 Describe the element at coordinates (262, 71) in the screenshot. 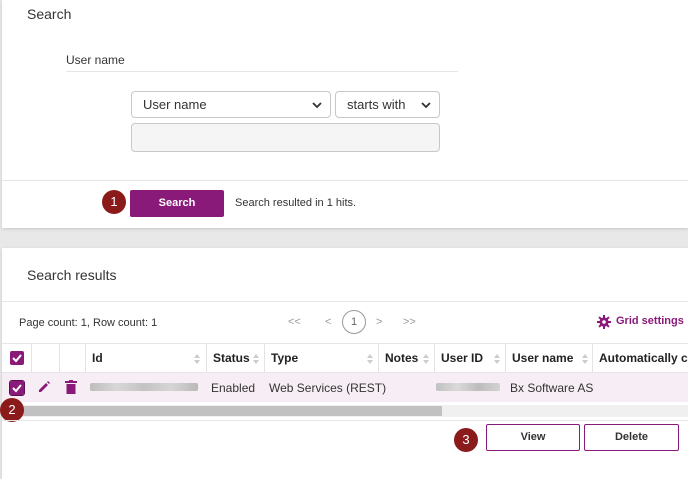

I see `field-divider` at that location.